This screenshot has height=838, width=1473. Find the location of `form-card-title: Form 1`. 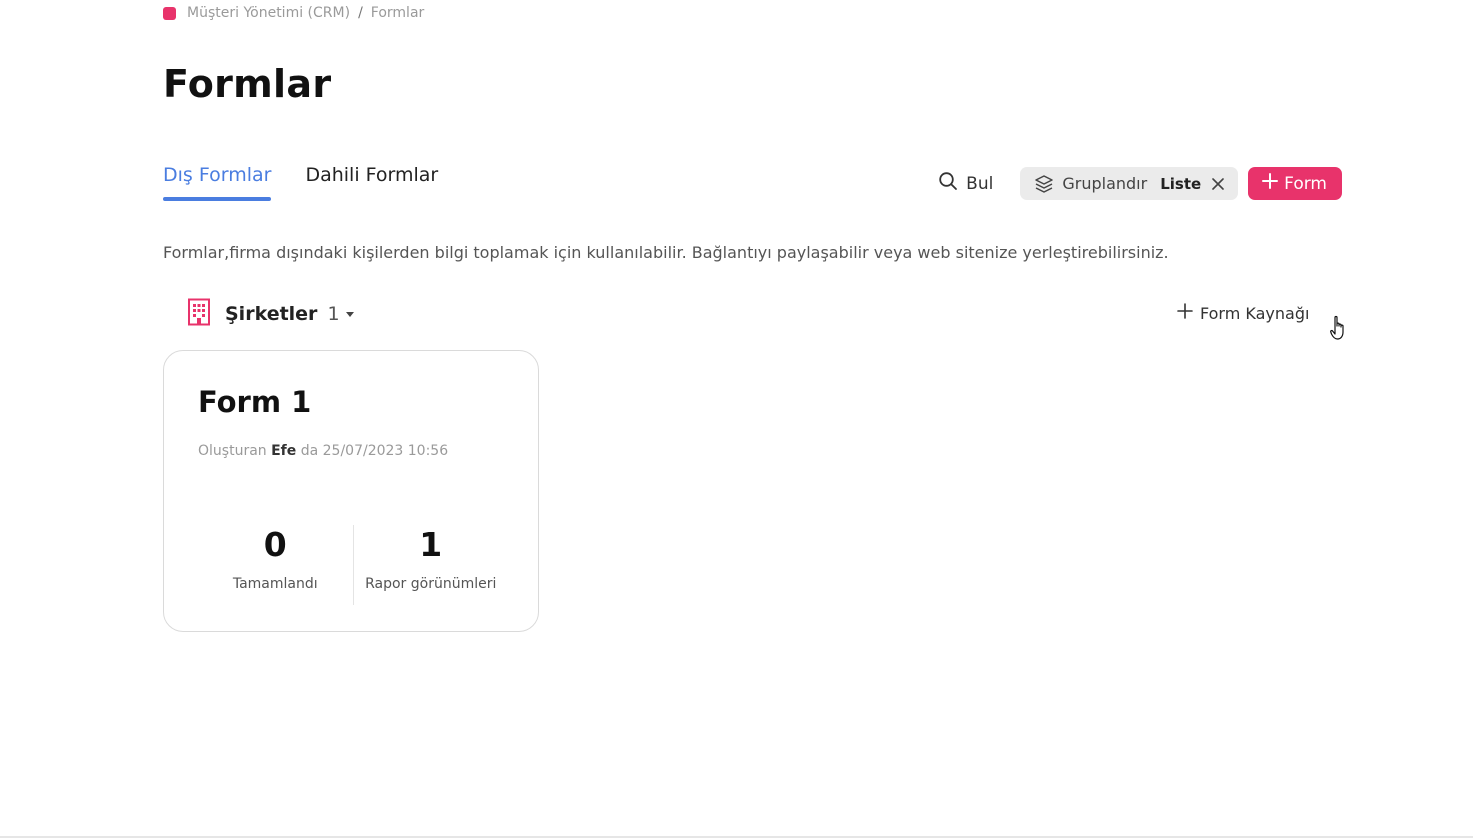

form-card-title: Form 1 is located at coordinates (255, 402).